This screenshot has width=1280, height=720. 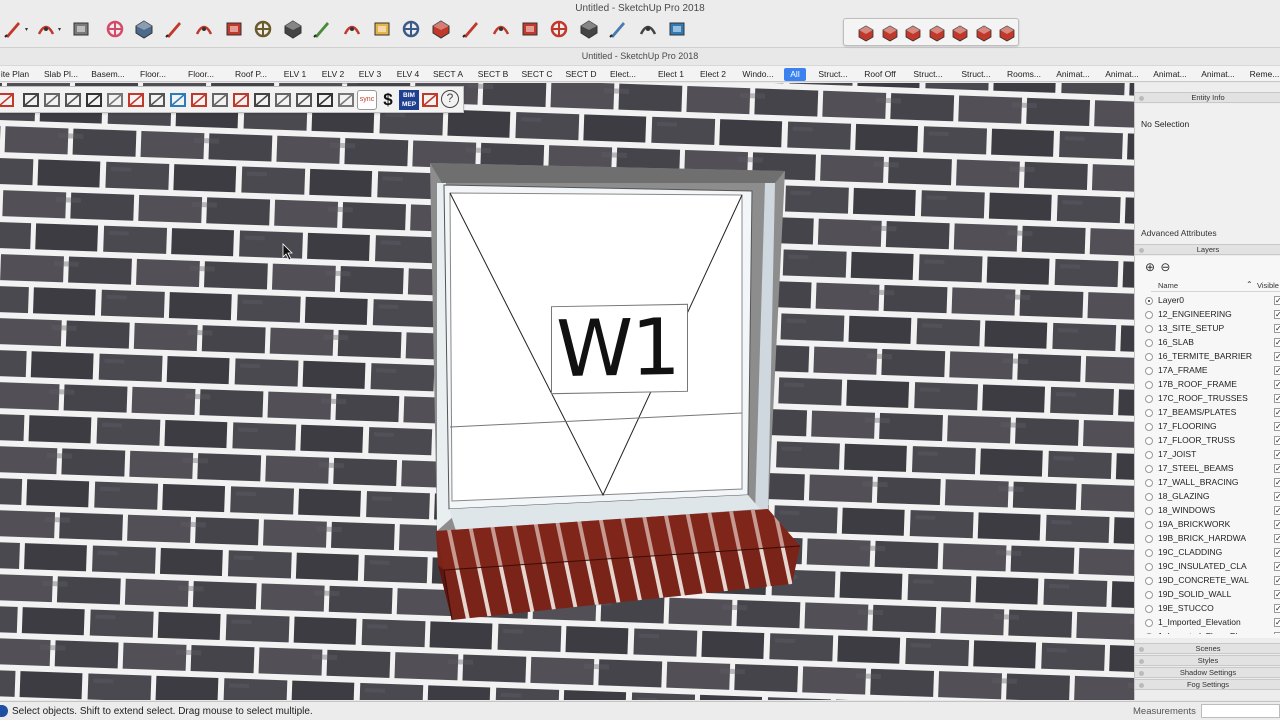 What do you see at coordinates (589, 29) in the screenshot?
I see `crosshair-icon` at bounding box center [589, 29].